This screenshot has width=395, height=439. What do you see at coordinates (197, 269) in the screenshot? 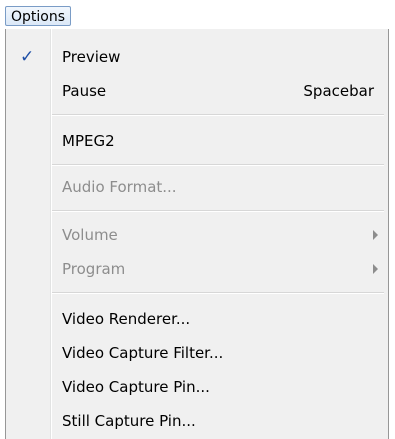
I see `menu-item-program: Program` at bounding box center [197, 269].